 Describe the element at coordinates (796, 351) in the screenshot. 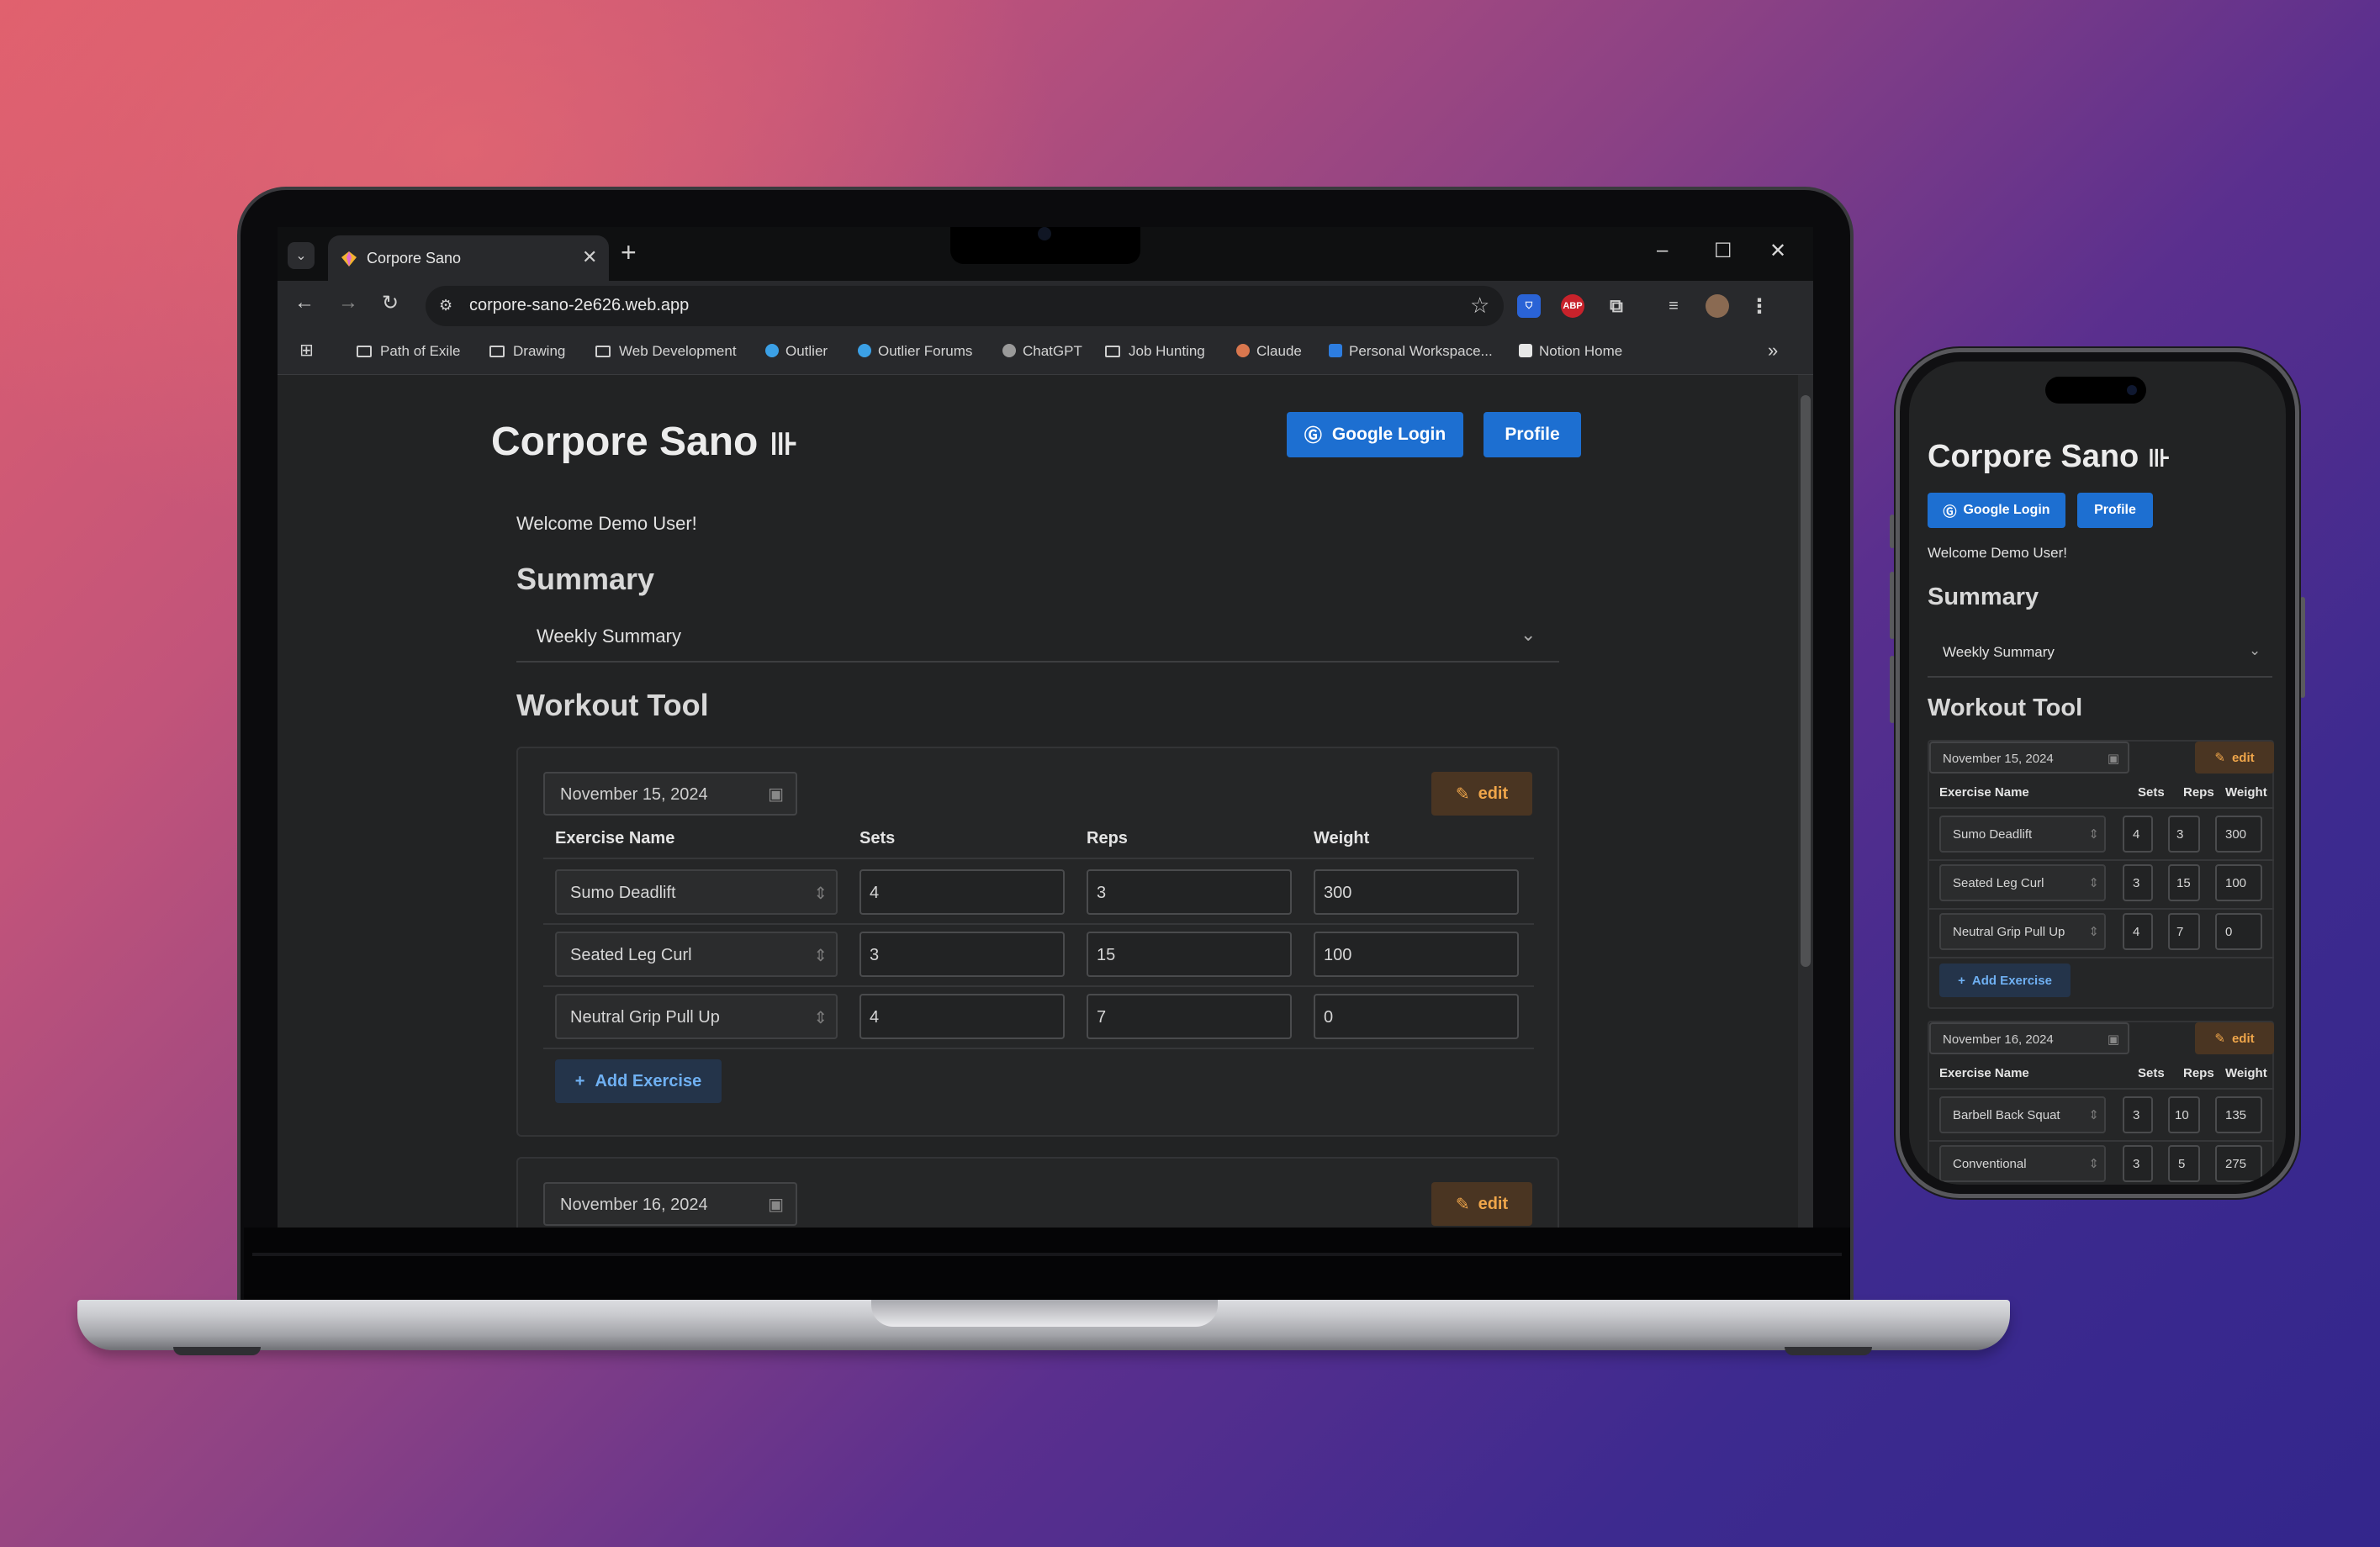

I see `bookmark-outlier: Outlier` at that location.